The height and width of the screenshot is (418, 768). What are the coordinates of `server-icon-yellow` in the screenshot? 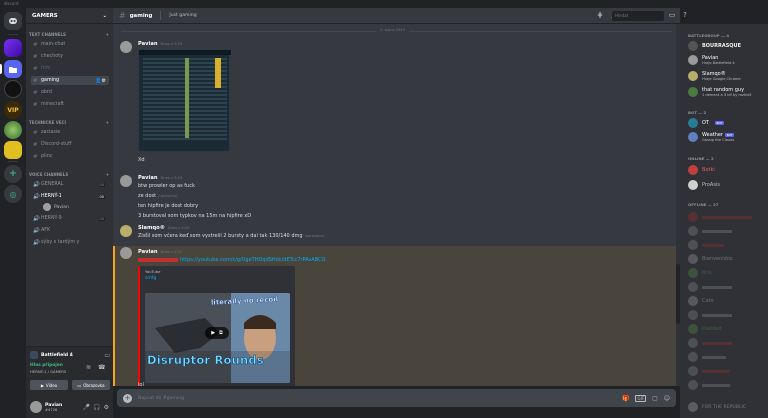 It's located at (13, 150).